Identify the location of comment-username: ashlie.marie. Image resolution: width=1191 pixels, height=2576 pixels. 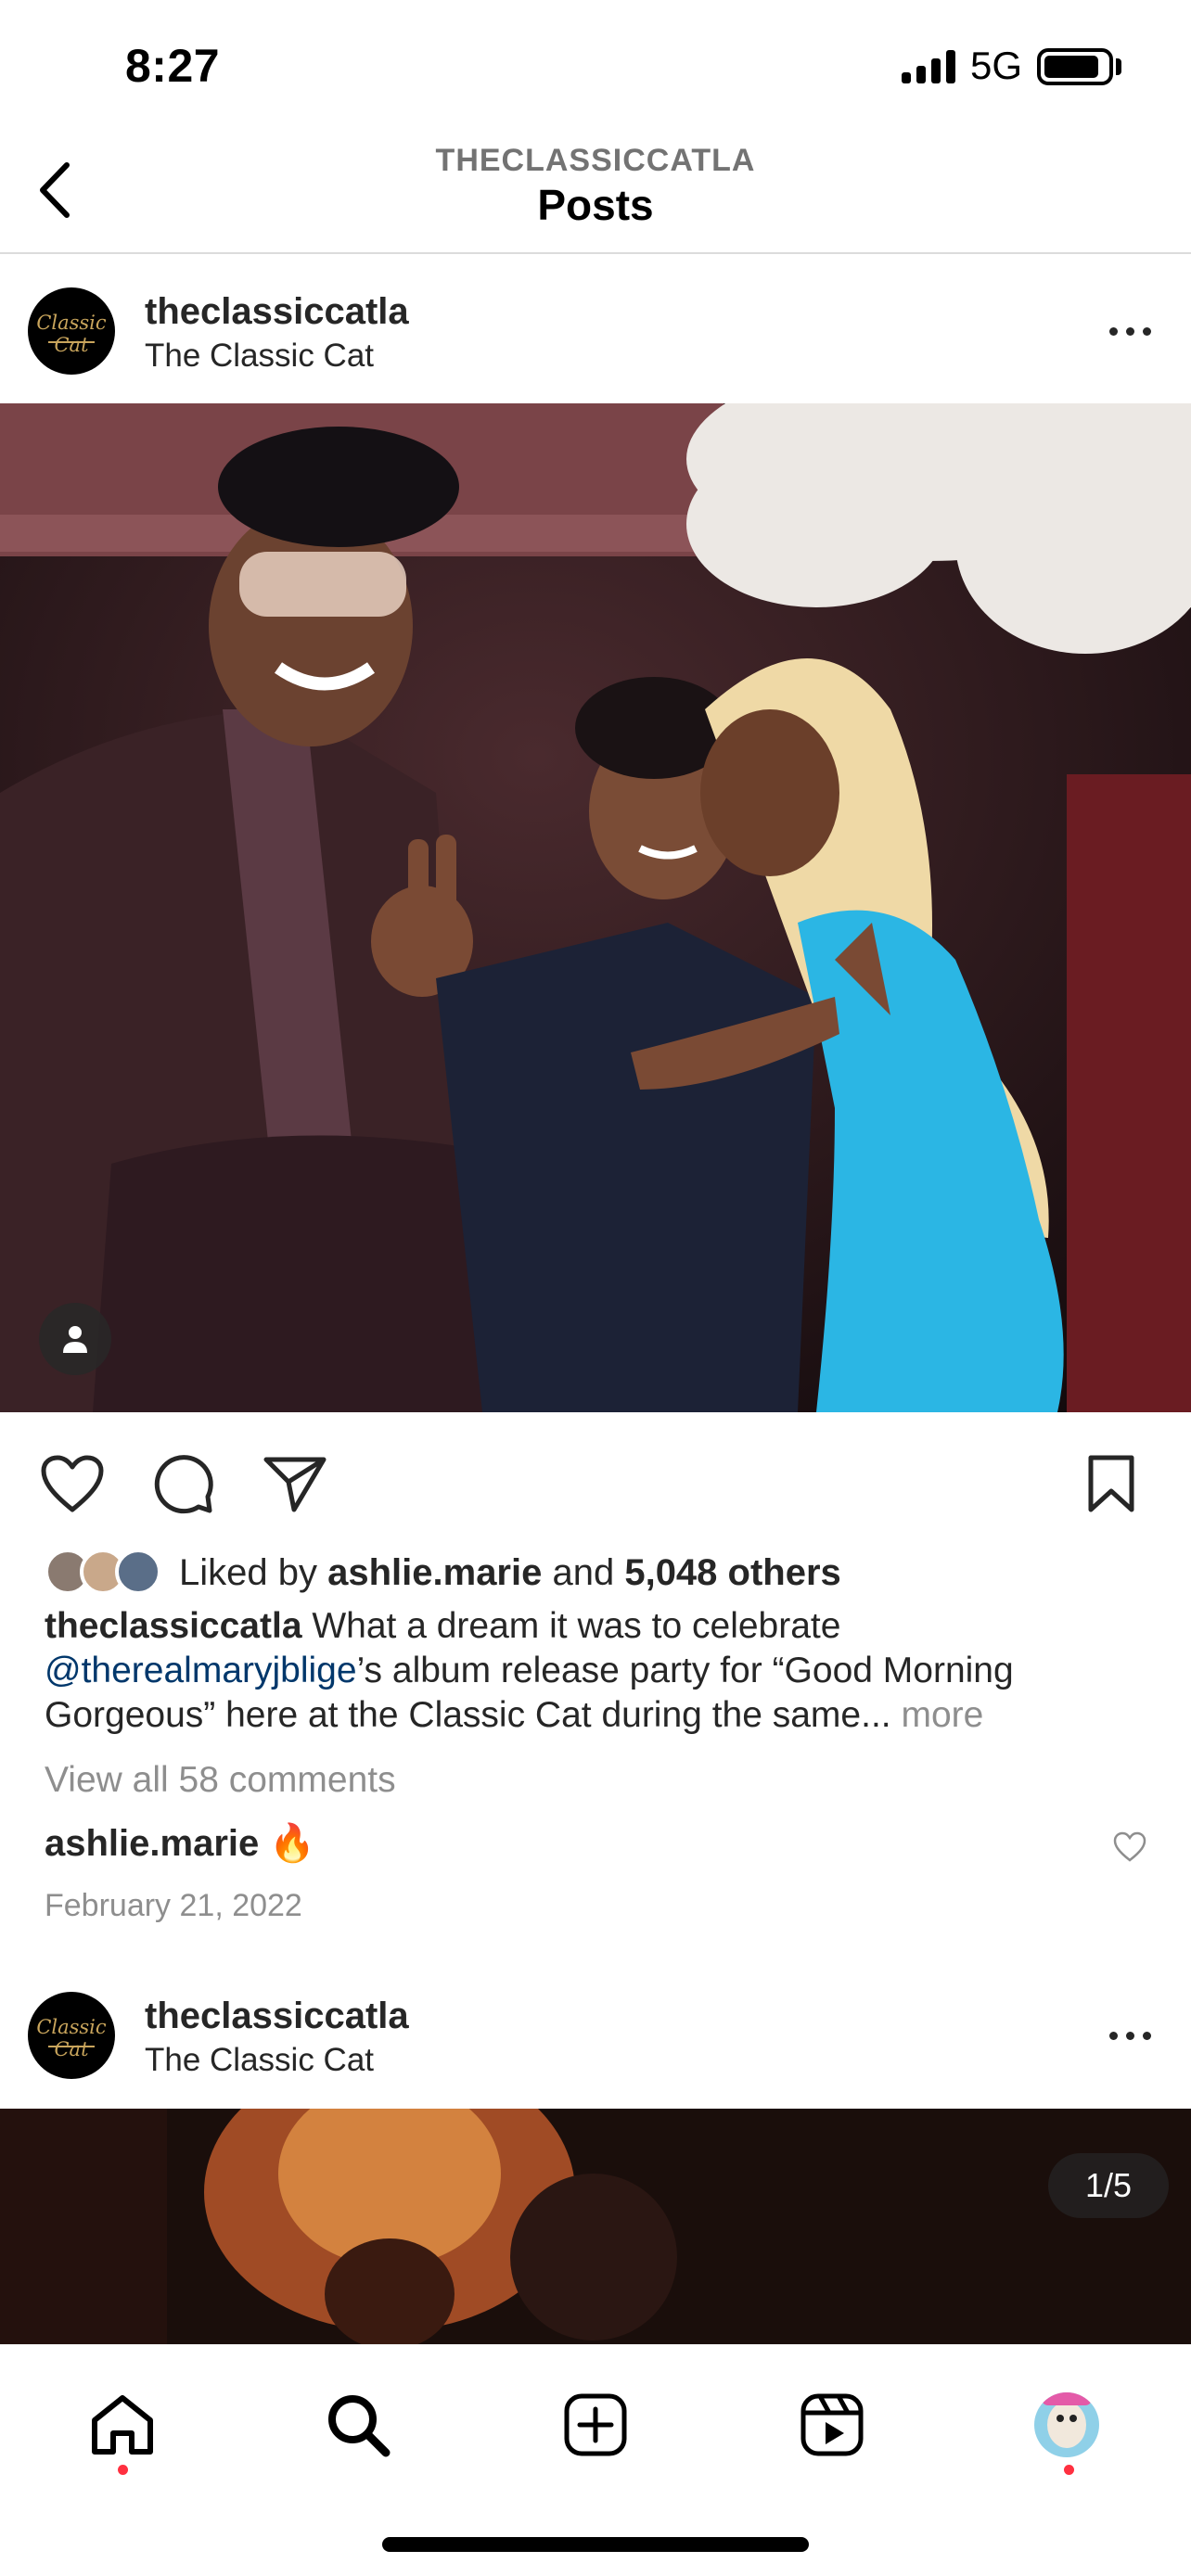
(152, 1843).